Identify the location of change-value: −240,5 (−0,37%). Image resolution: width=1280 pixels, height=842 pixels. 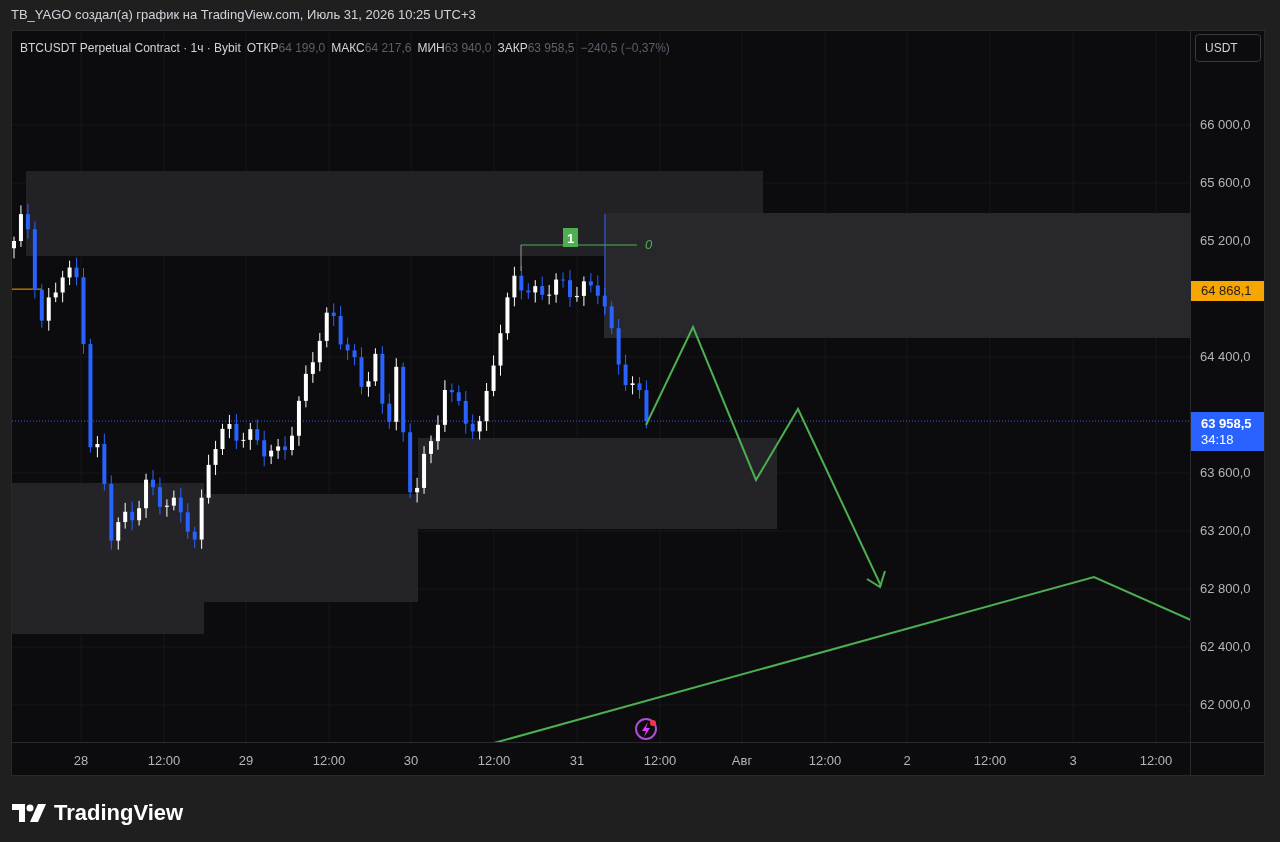
(625, 48).